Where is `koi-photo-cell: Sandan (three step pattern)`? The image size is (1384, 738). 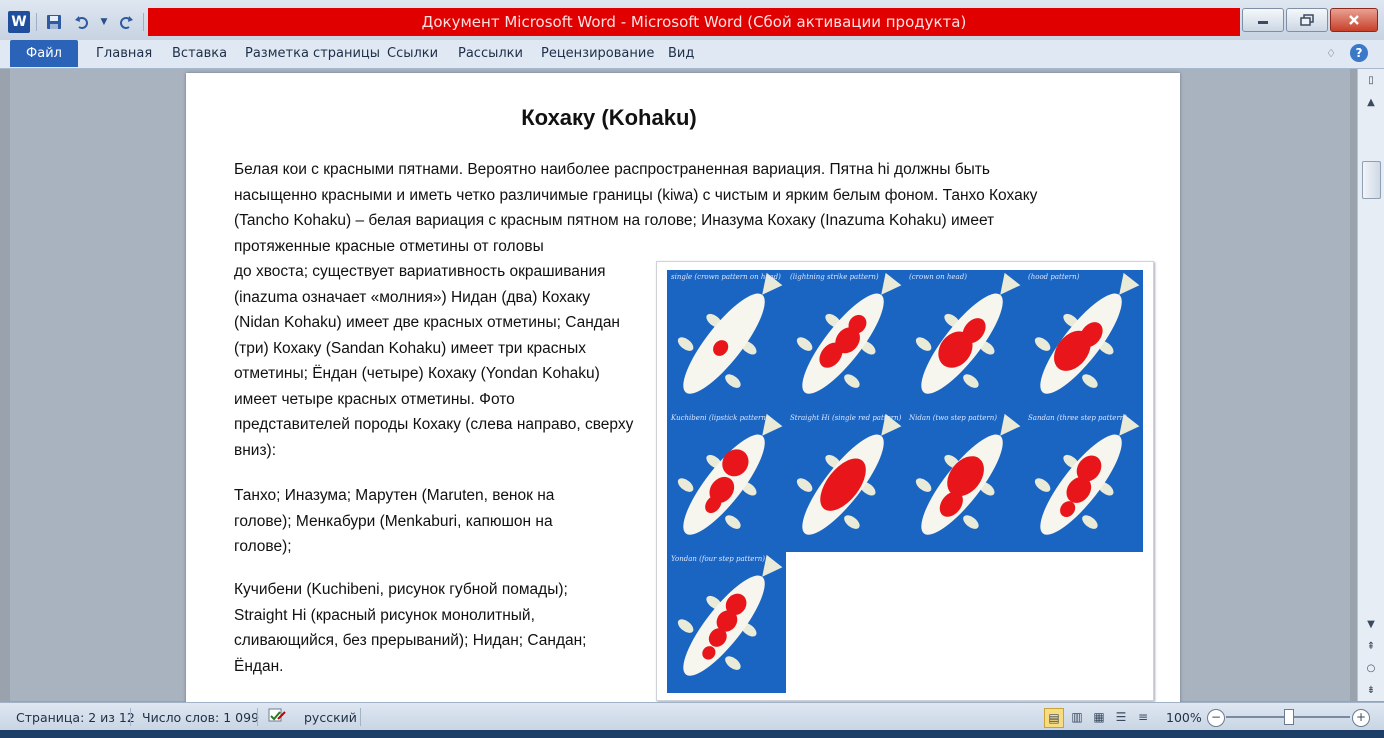
koi-photo-cell: Sandan (three step pattern) is located at coordinates (1083, 481).